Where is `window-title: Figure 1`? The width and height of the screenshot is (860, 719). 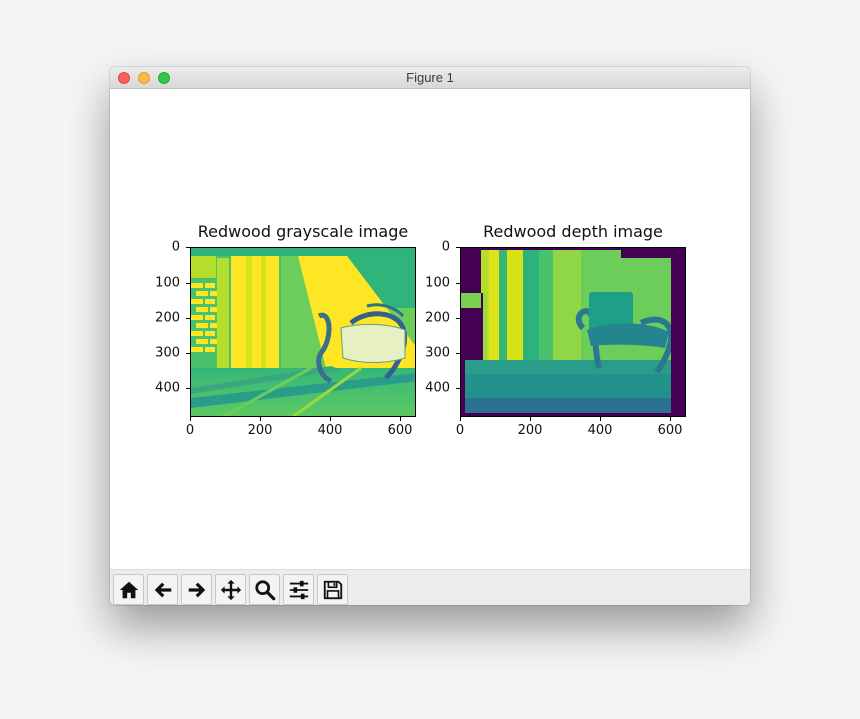 window-title: Figure 1 is located at coordinates (430, 77).